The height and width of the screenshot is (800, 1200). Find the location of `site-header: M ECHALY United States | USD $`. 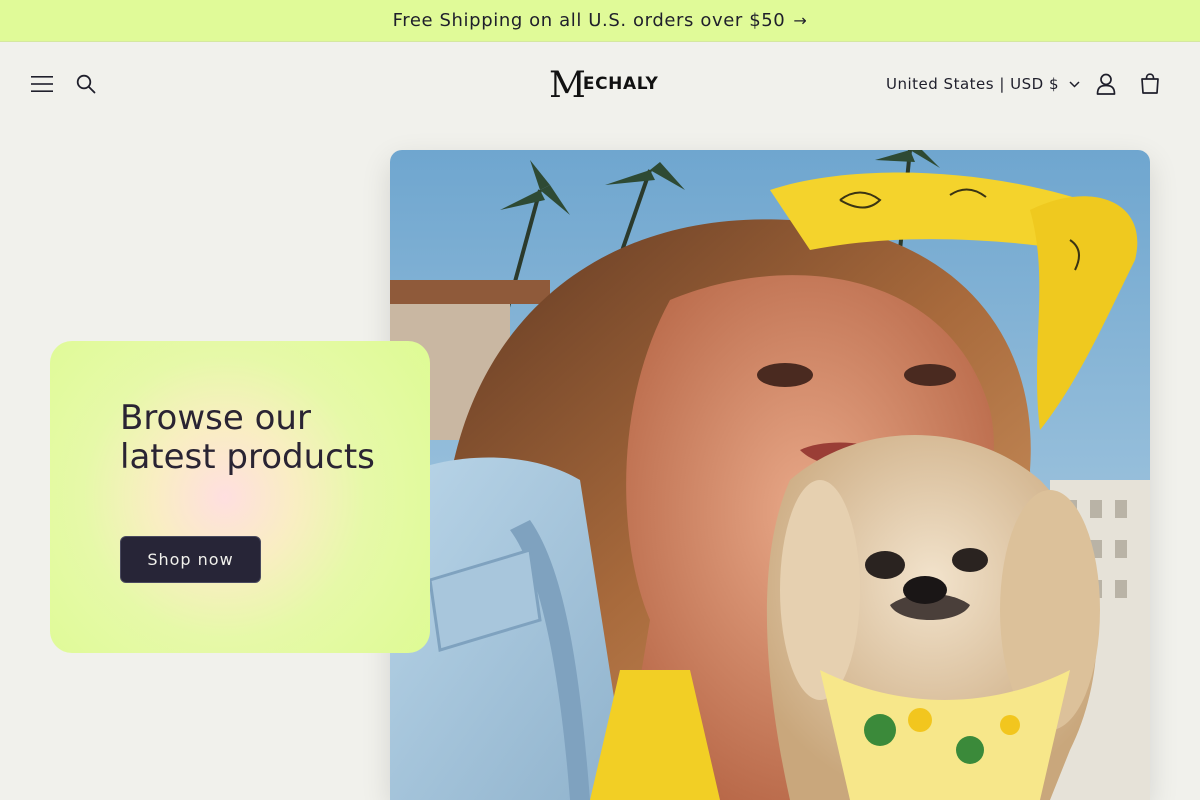

site-header: M ECHALY United States | USD $ is located at coordinates (600, 84).